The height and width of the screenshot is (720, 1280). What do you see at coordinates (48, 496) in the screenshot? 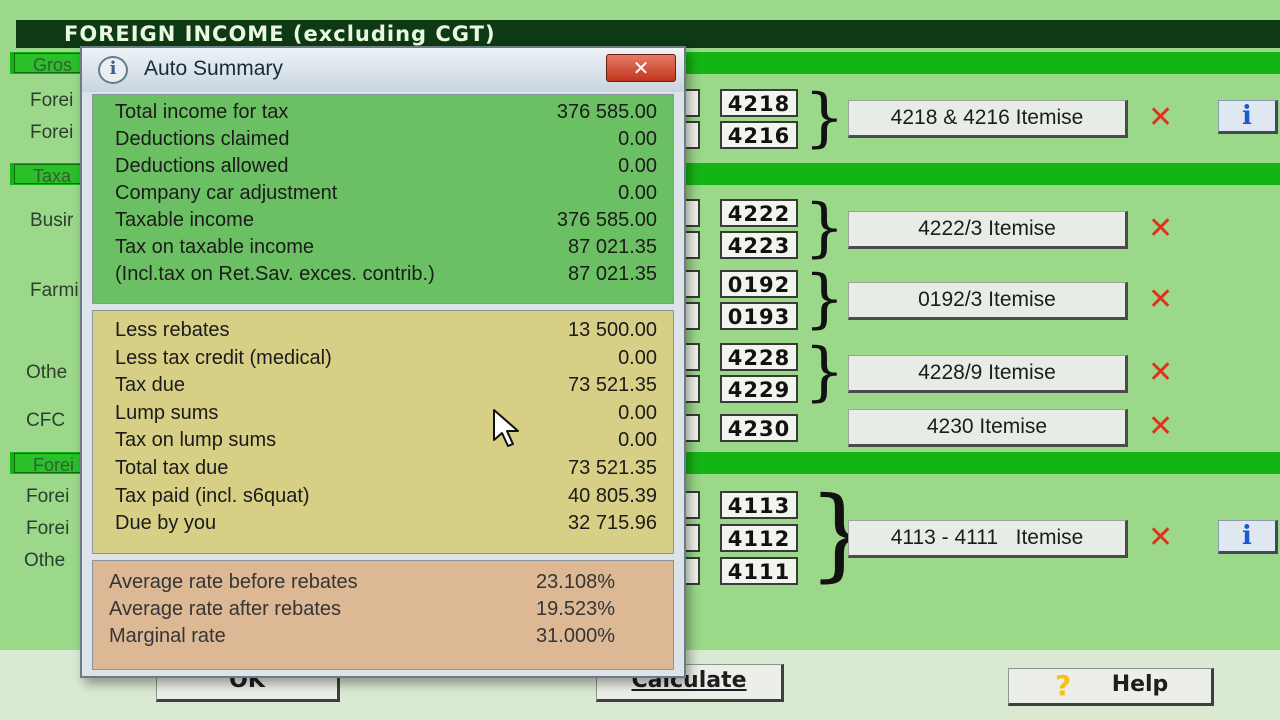
I see `row-label-foreign-3: Forei` at bounding box center [48, 496].